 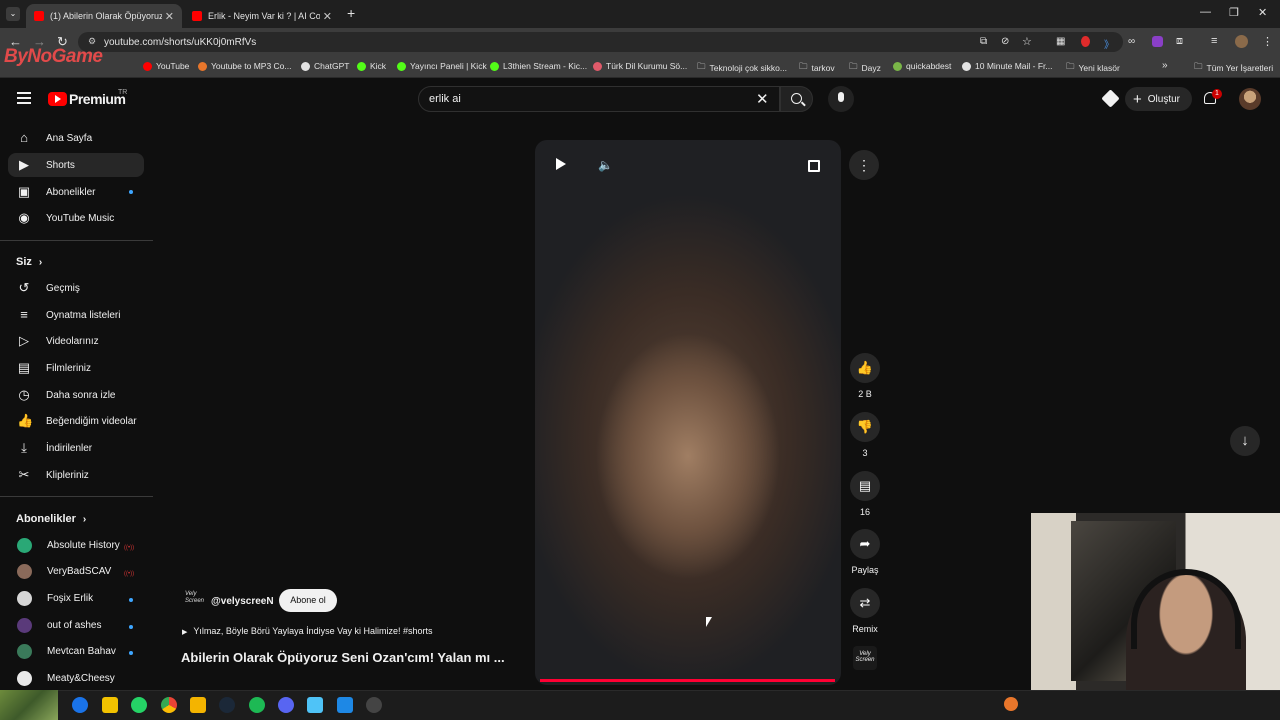 What do you see at coordinates (198, 705) in the screenshot?
I see `file-explorer-icon` at bounding box center [198, 705].